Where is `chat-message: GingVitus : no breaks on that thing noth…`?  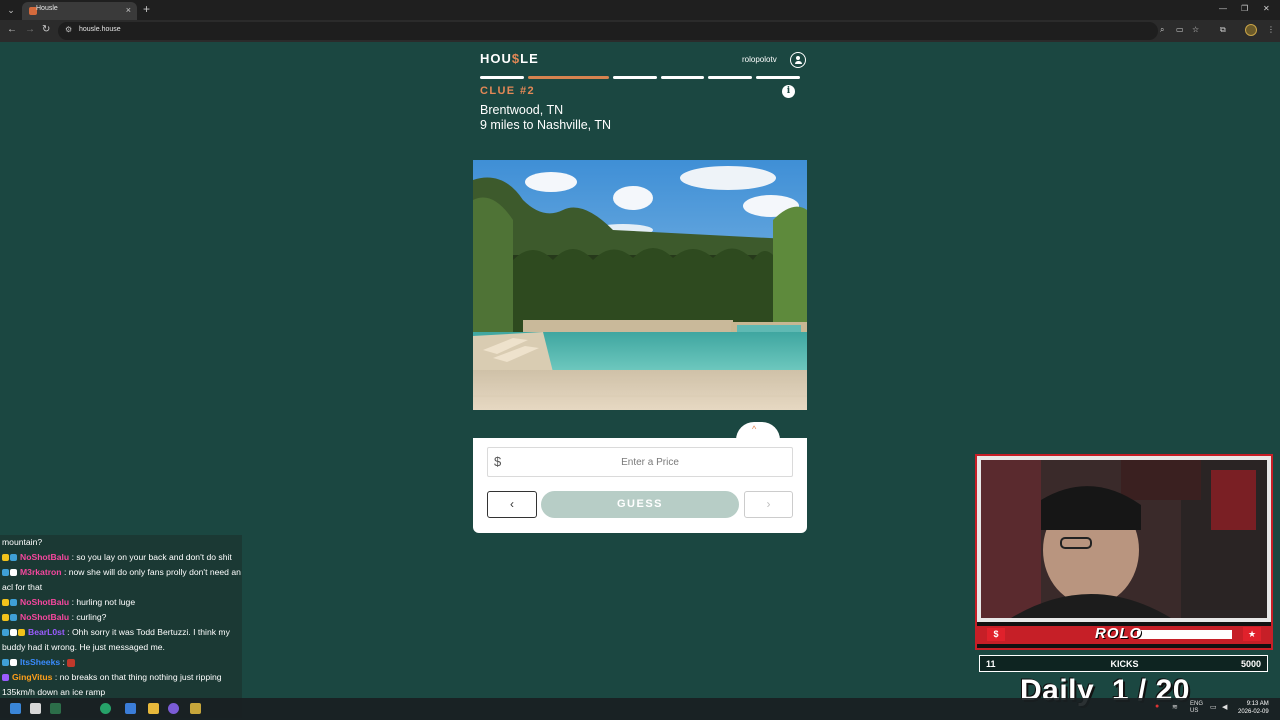 chat-message: GingVitus : no breaks on that thing noth… is located at coordinates (121, 685).